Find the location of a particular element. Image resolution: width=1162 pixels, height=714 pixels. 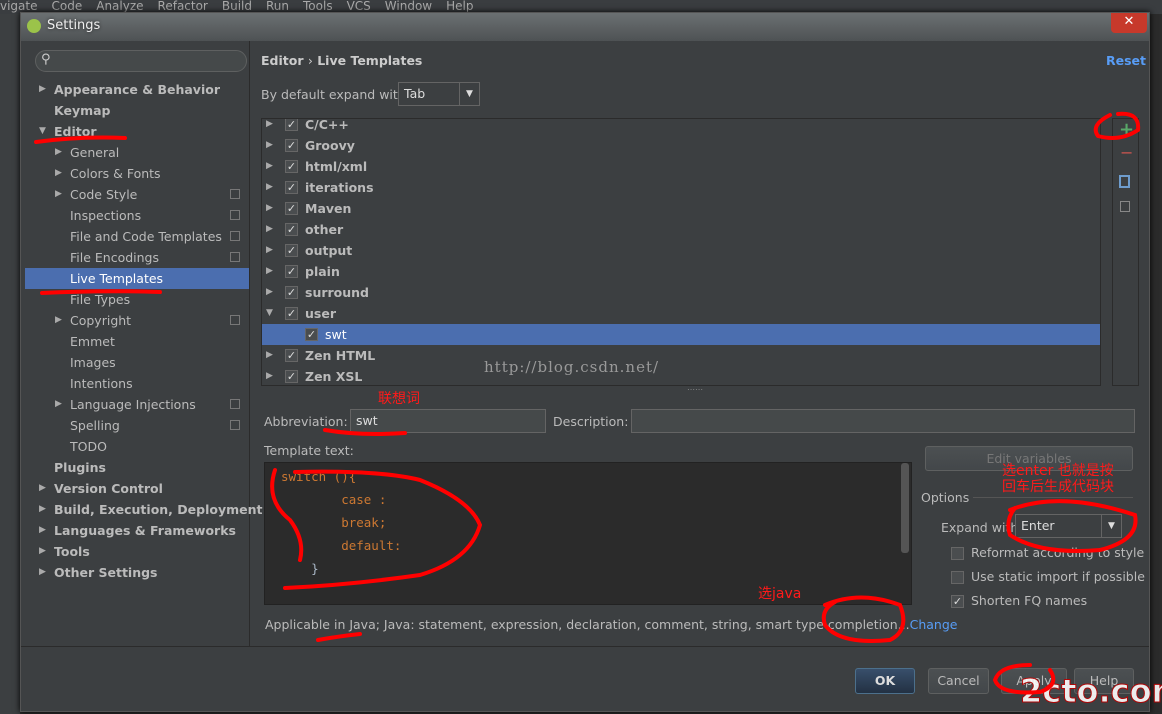

sidebar-item-colors-fonts: ▶ Colors & Fonts is located at coordinates (137, 173).